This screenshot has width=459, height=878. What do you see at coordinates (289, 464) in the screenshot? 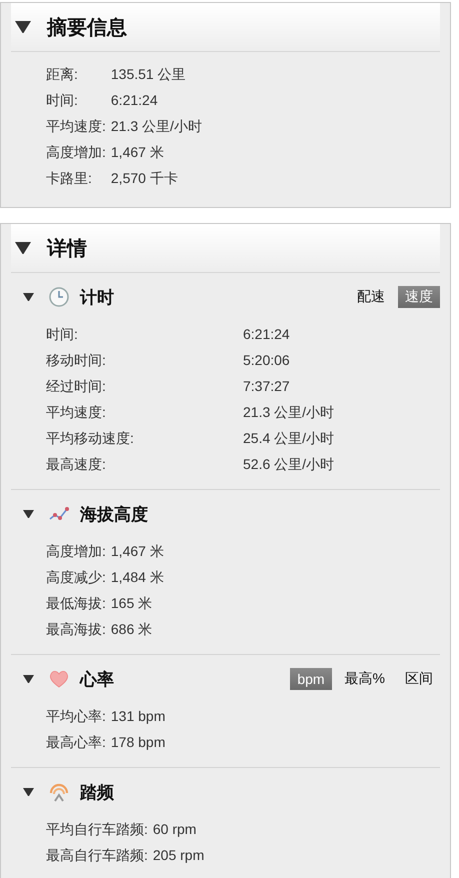
I see `stat-value: 52.6 公里/小时` at bounding box center [289, 464].